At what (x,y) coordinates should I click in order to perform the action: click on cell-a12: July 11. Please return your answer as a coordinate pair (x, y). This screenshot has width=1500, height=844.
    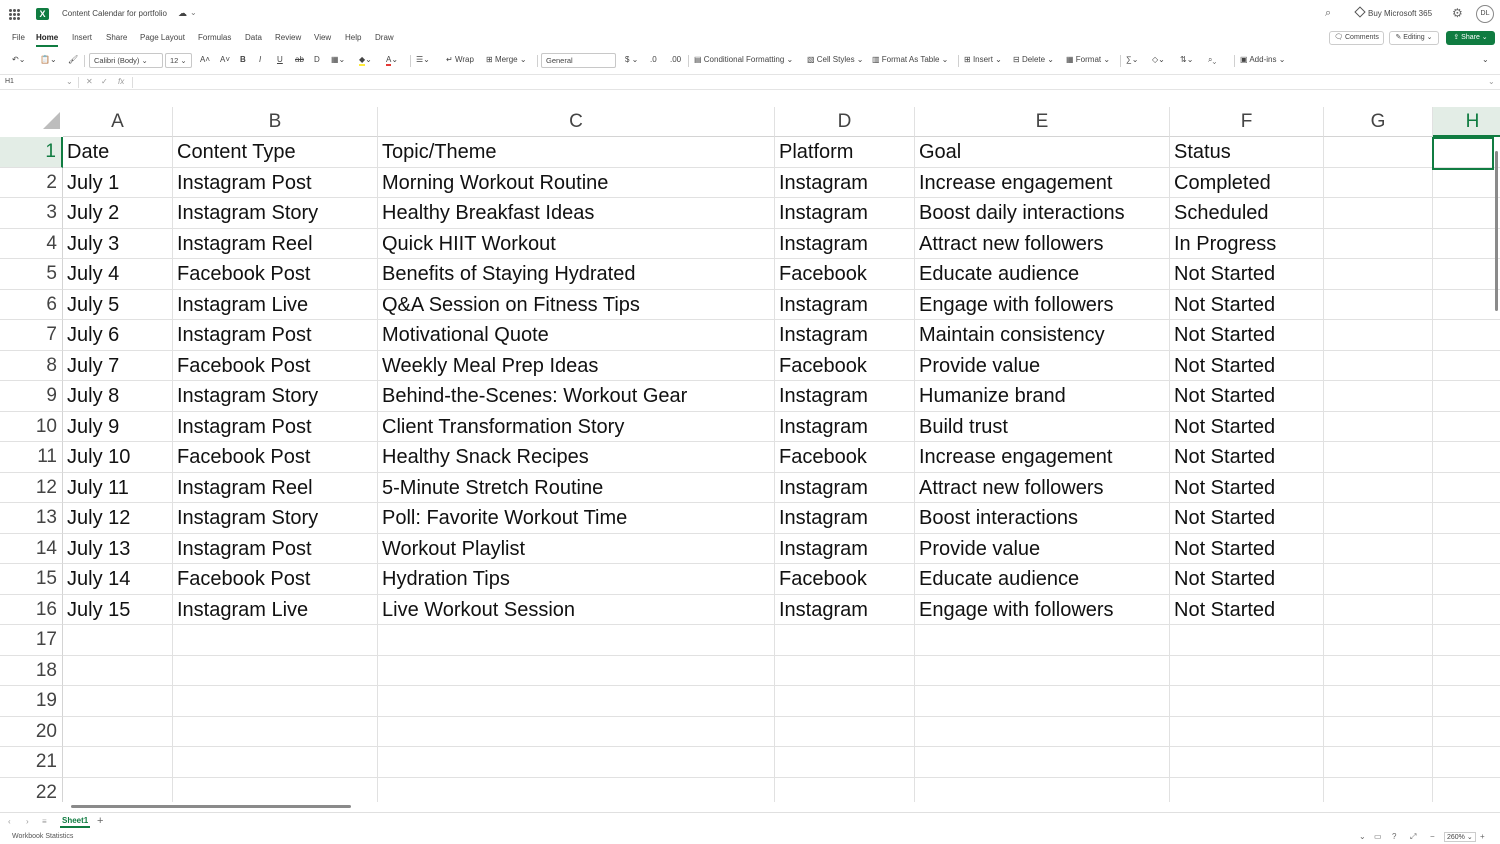
    Looking at the image, I should click on (118, 487).